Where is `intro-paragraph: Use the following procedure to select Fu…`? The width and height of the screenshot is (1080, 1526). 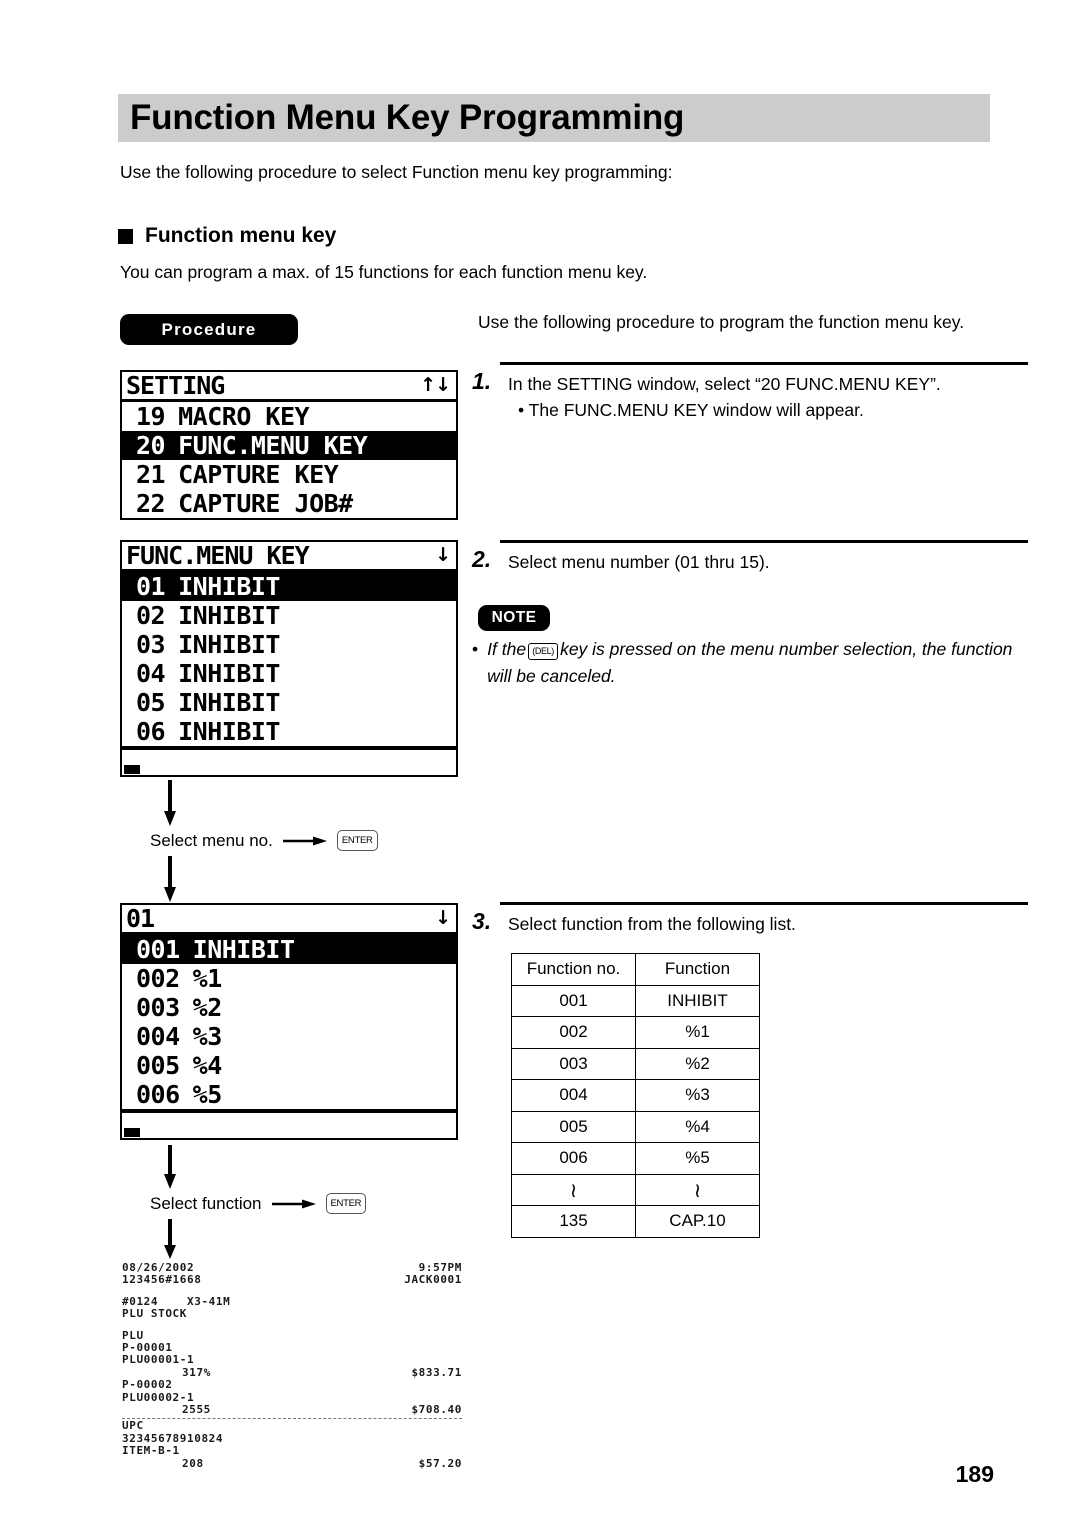 intro-paragraph: Use the following procedure to select Fu… is located at coordinates (396, 172).